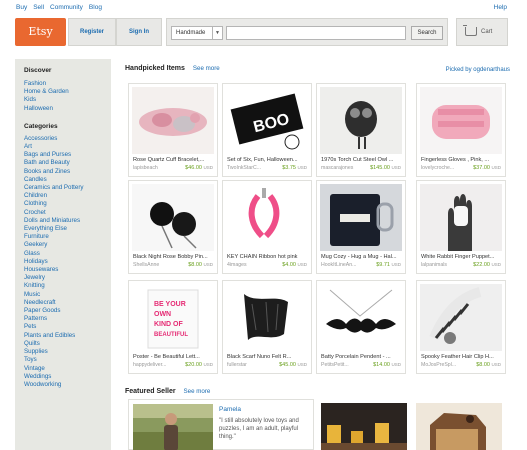 The image size is (527, 450). What do you see at coordinates (67, 147) in the screenshot?
I see `sidebar-item-art: Art` at bounding box center [67, 147].